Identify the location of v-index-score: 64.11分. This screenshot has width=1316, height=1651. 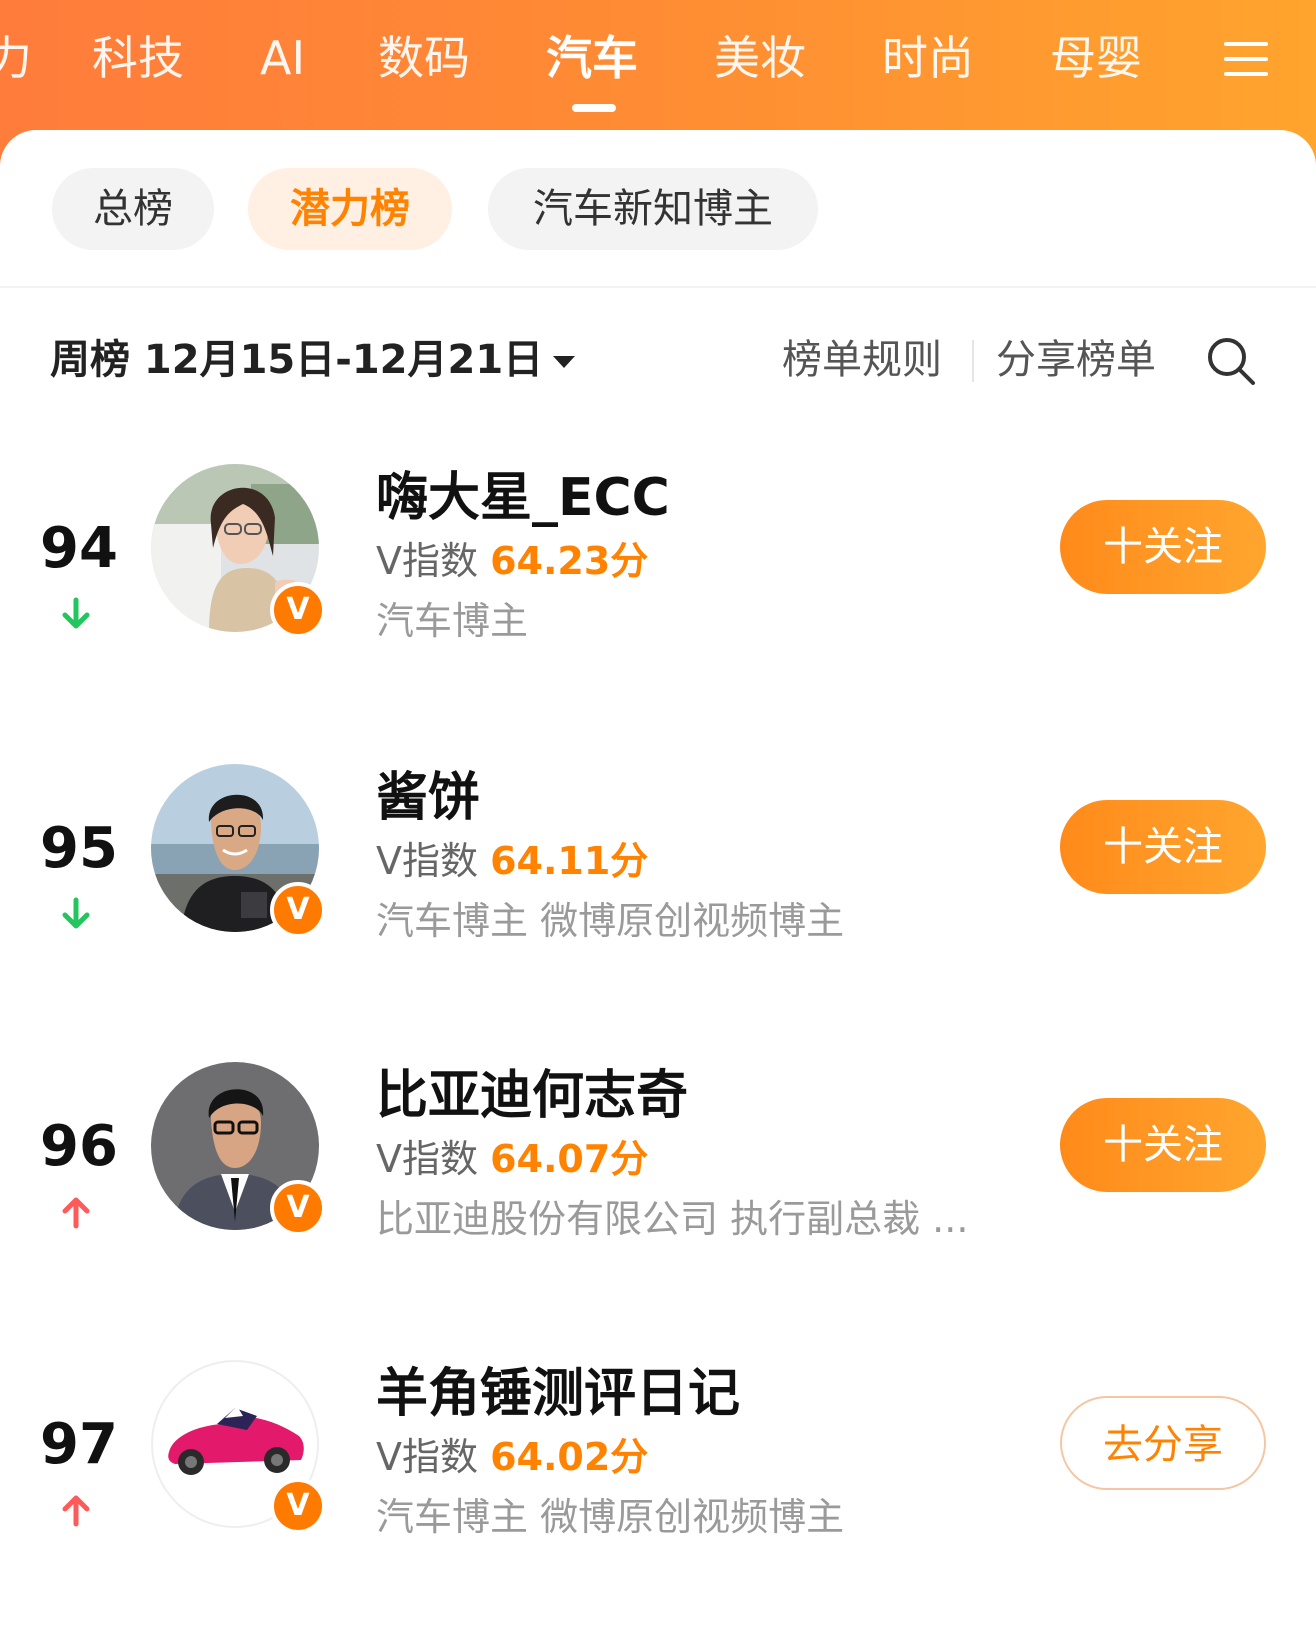
(569, 861).